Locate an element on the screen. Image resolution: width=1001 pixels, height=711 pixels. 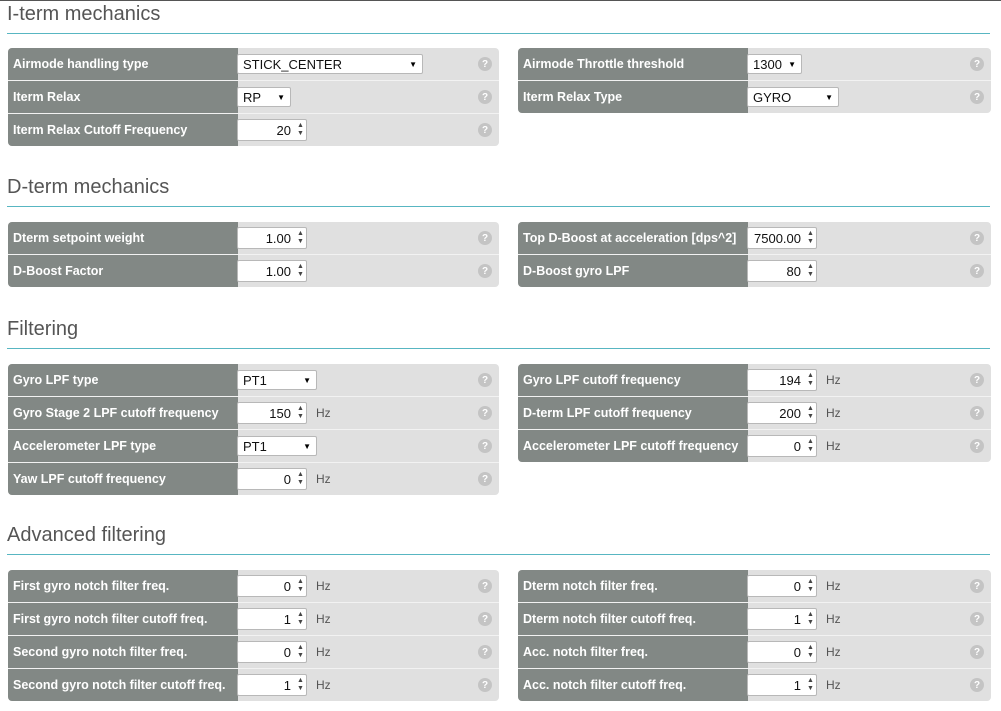
setting-row: Dterm setpoint weight 1.00 ▲ ▼? is located at coordinates (253, 238).